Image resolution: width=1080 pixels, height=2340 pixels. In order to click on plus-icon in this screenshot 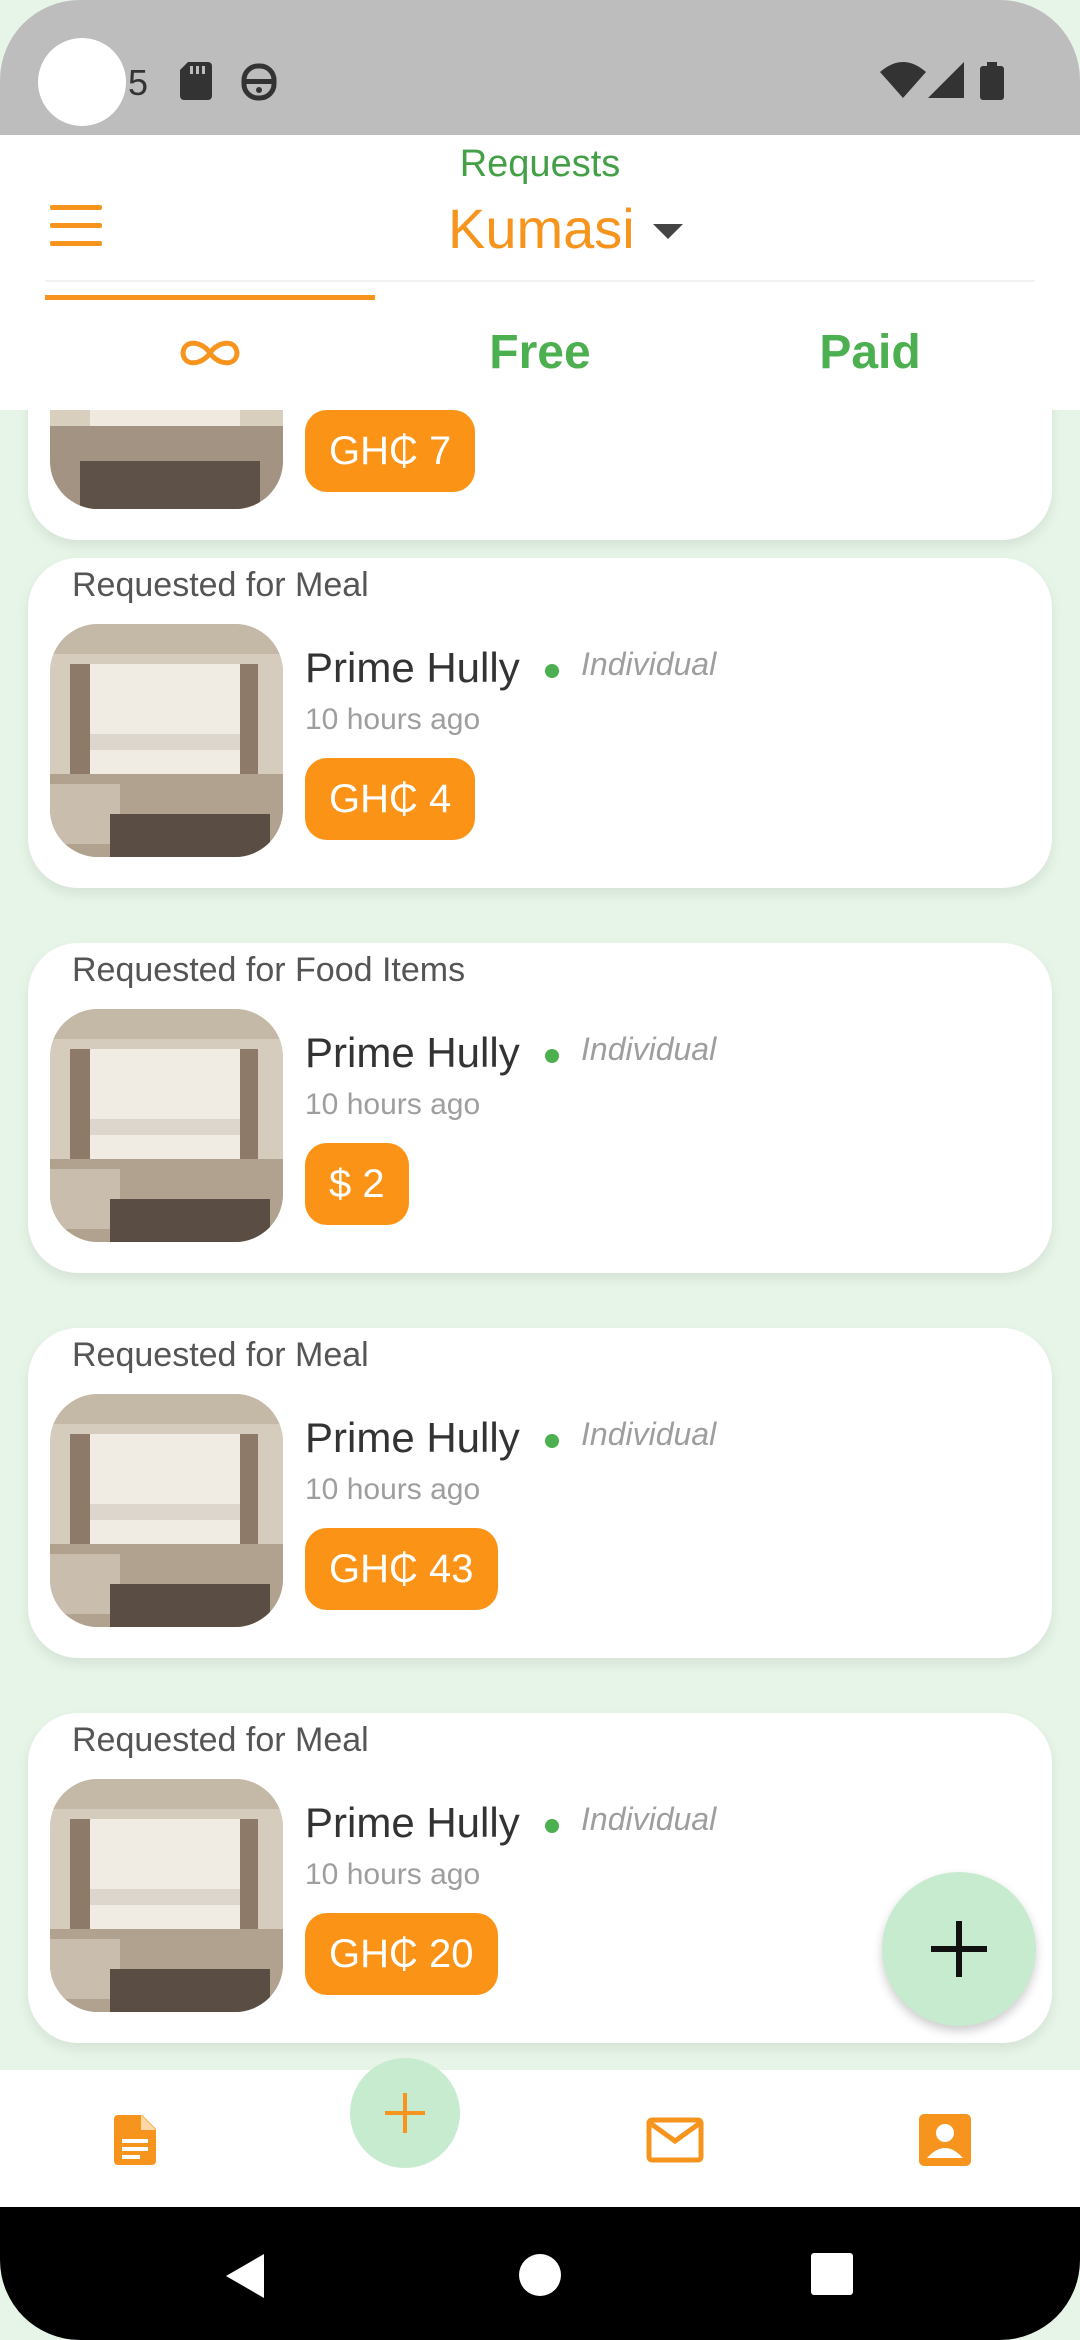, I will do `click(959, 1949)`.